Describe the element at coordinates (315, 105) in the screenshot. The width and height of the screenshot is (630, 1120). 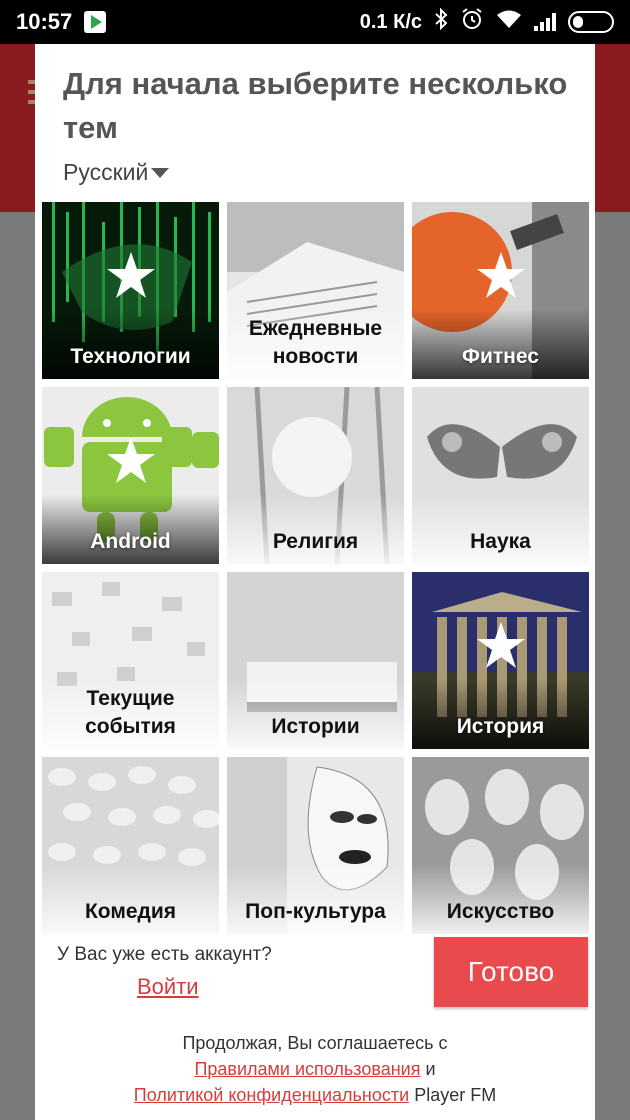
I see `dialog-title: Для начала выберите несколько тем` at that location.